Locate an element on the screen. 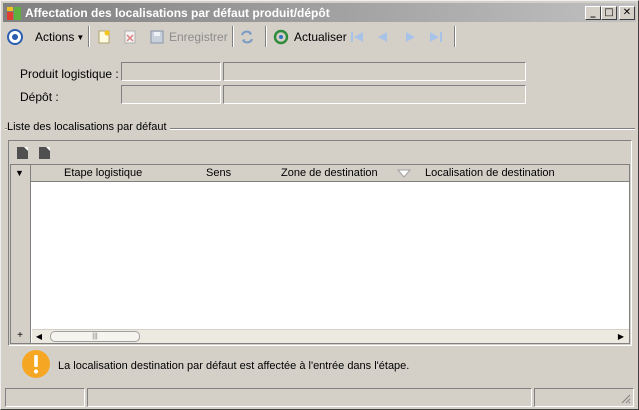  horizontal-scrollbar: ◀ ||| ▶ is located at coordinates (330, 336).